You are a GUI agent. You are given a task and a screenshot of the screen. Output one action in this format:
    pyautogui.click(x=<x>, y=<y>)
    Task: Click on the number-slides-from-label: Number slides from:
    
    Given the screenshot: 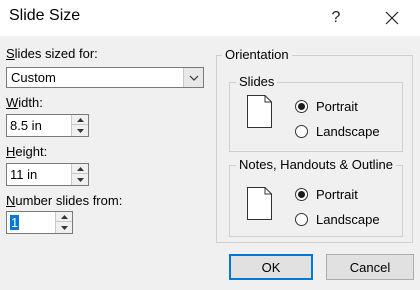 What is the action you would take?
    pyautogui.click(x=64, y=200)
    